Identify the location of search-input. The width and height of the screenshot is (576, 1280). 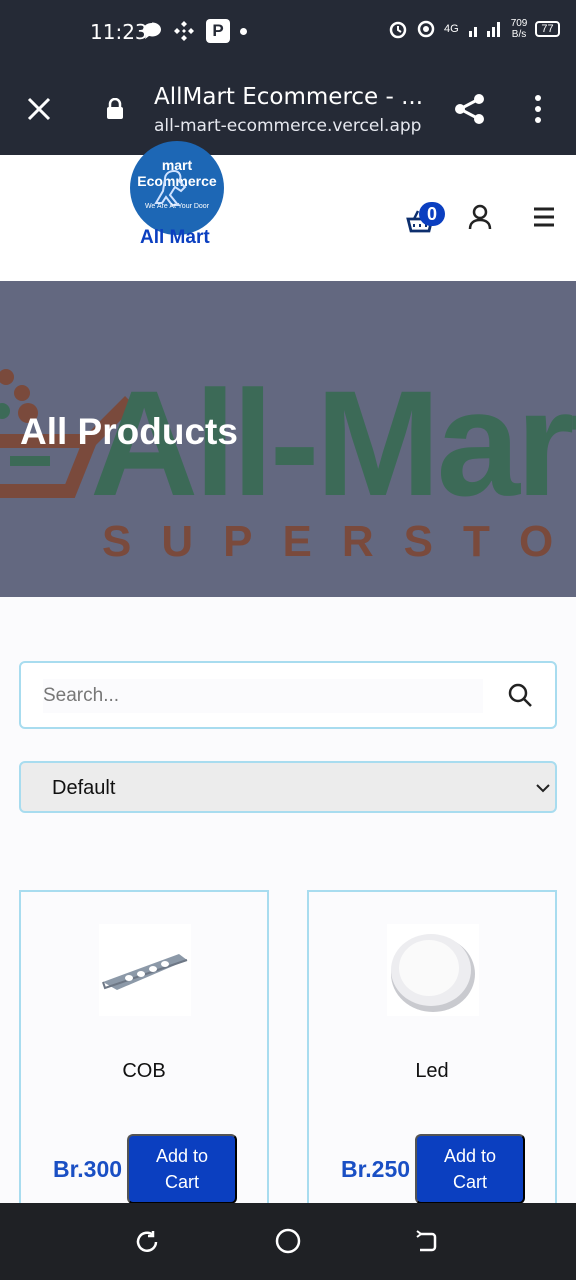
(263, 696).